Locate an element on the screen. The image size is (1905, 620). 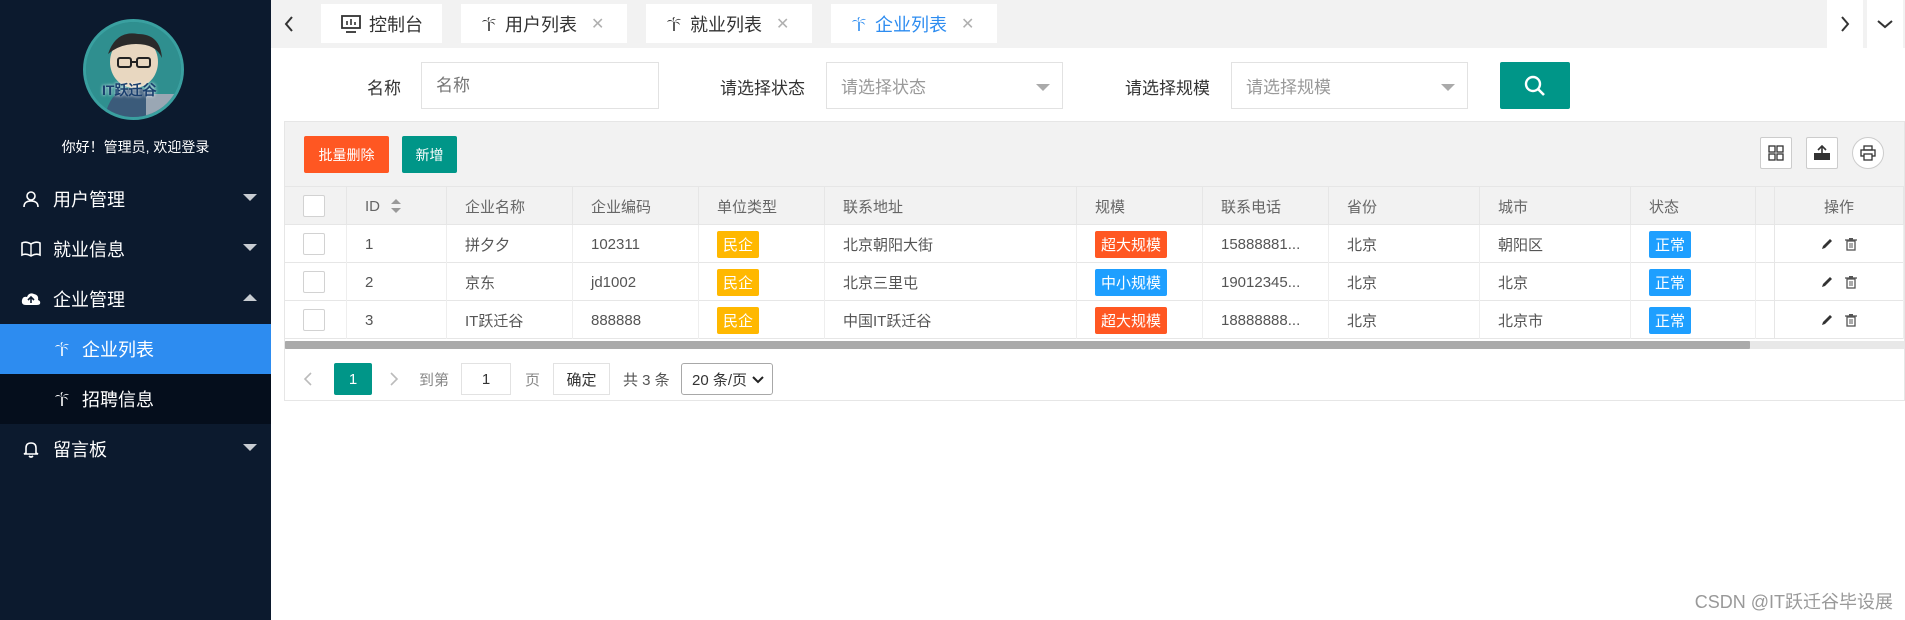
avatar: IT跃迁谷 is located at coordinates (133, 69).